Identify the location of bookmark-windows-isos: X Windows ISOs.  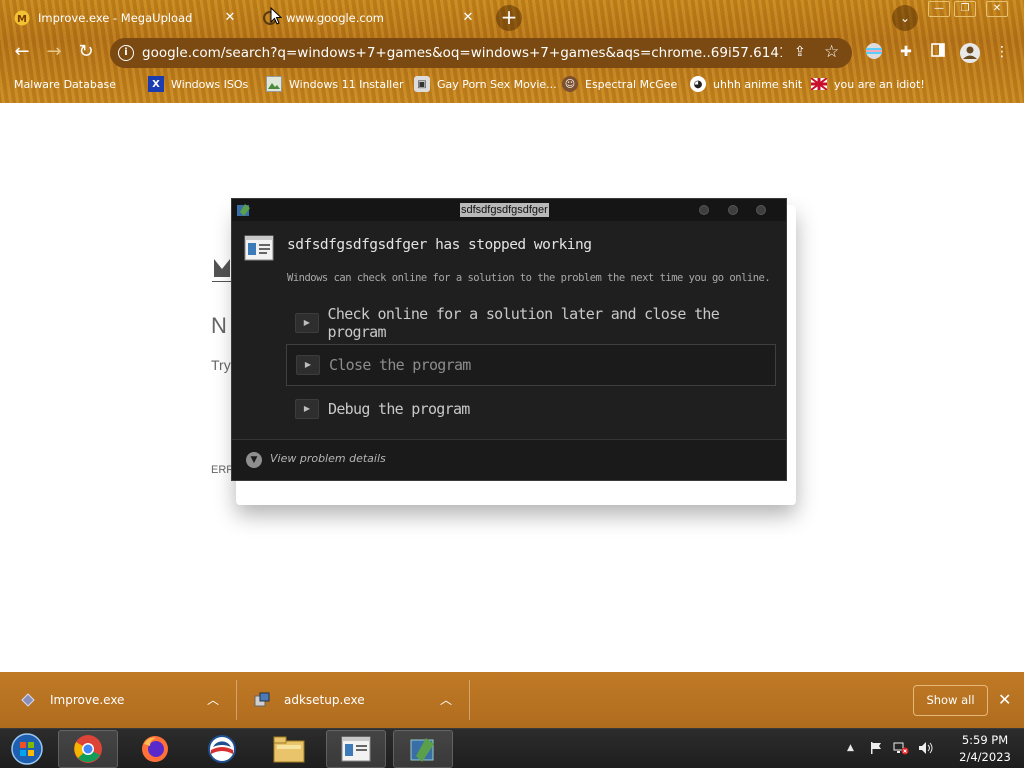
(198, 84).